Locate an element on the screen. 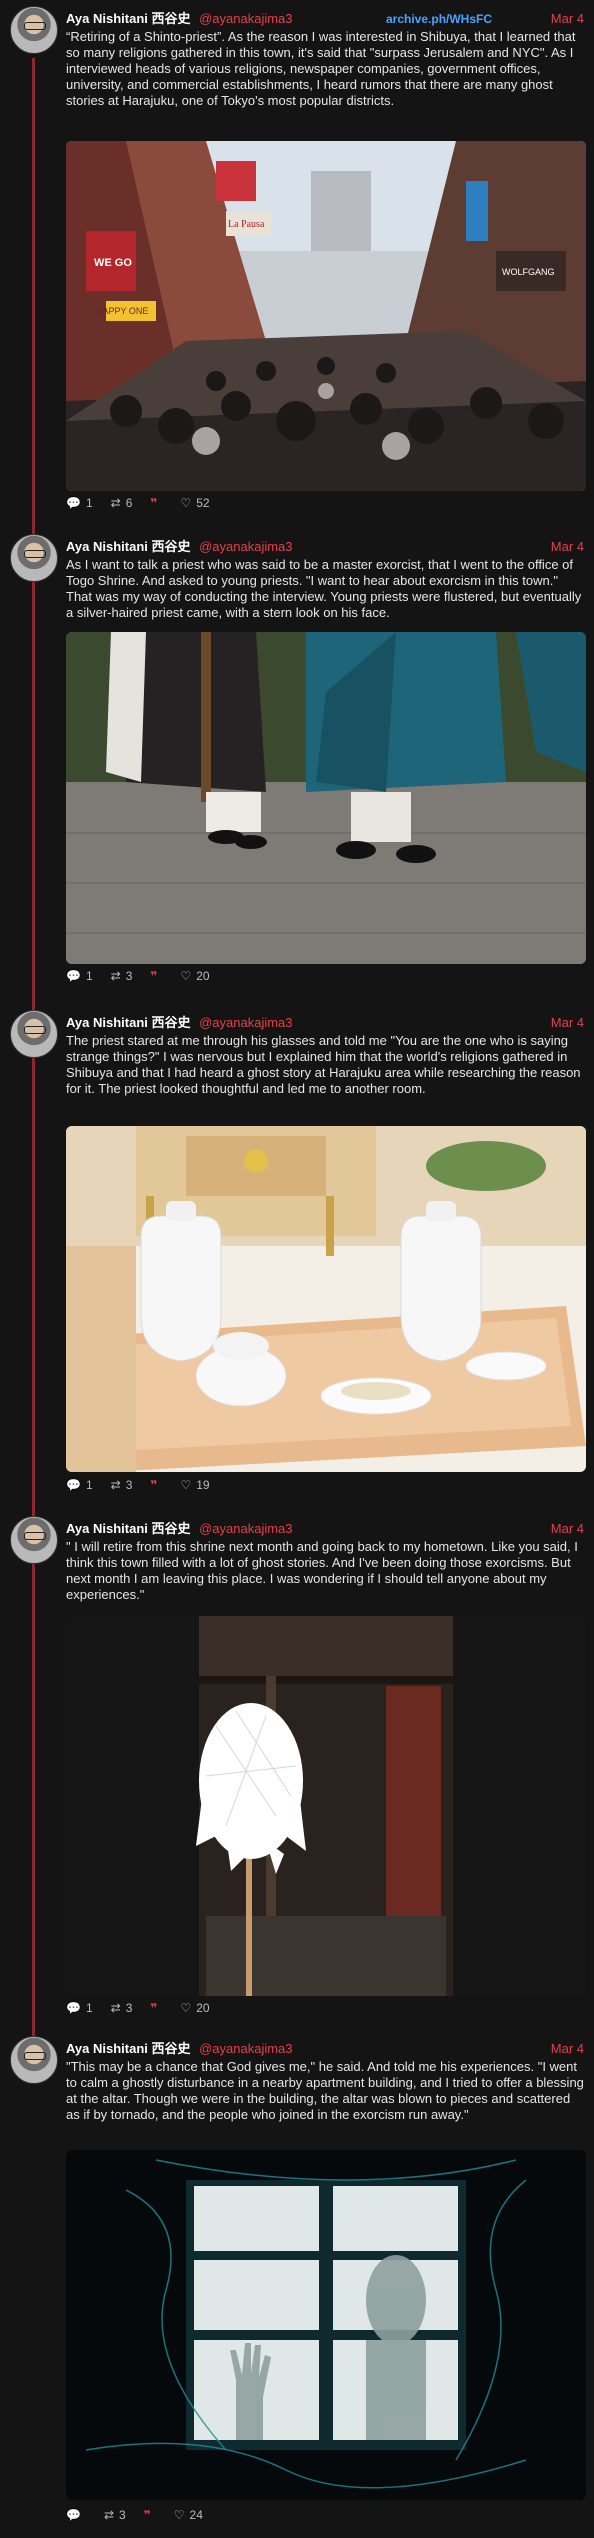  tweet-image-haraegushi is located at coordinates (326, 1806).